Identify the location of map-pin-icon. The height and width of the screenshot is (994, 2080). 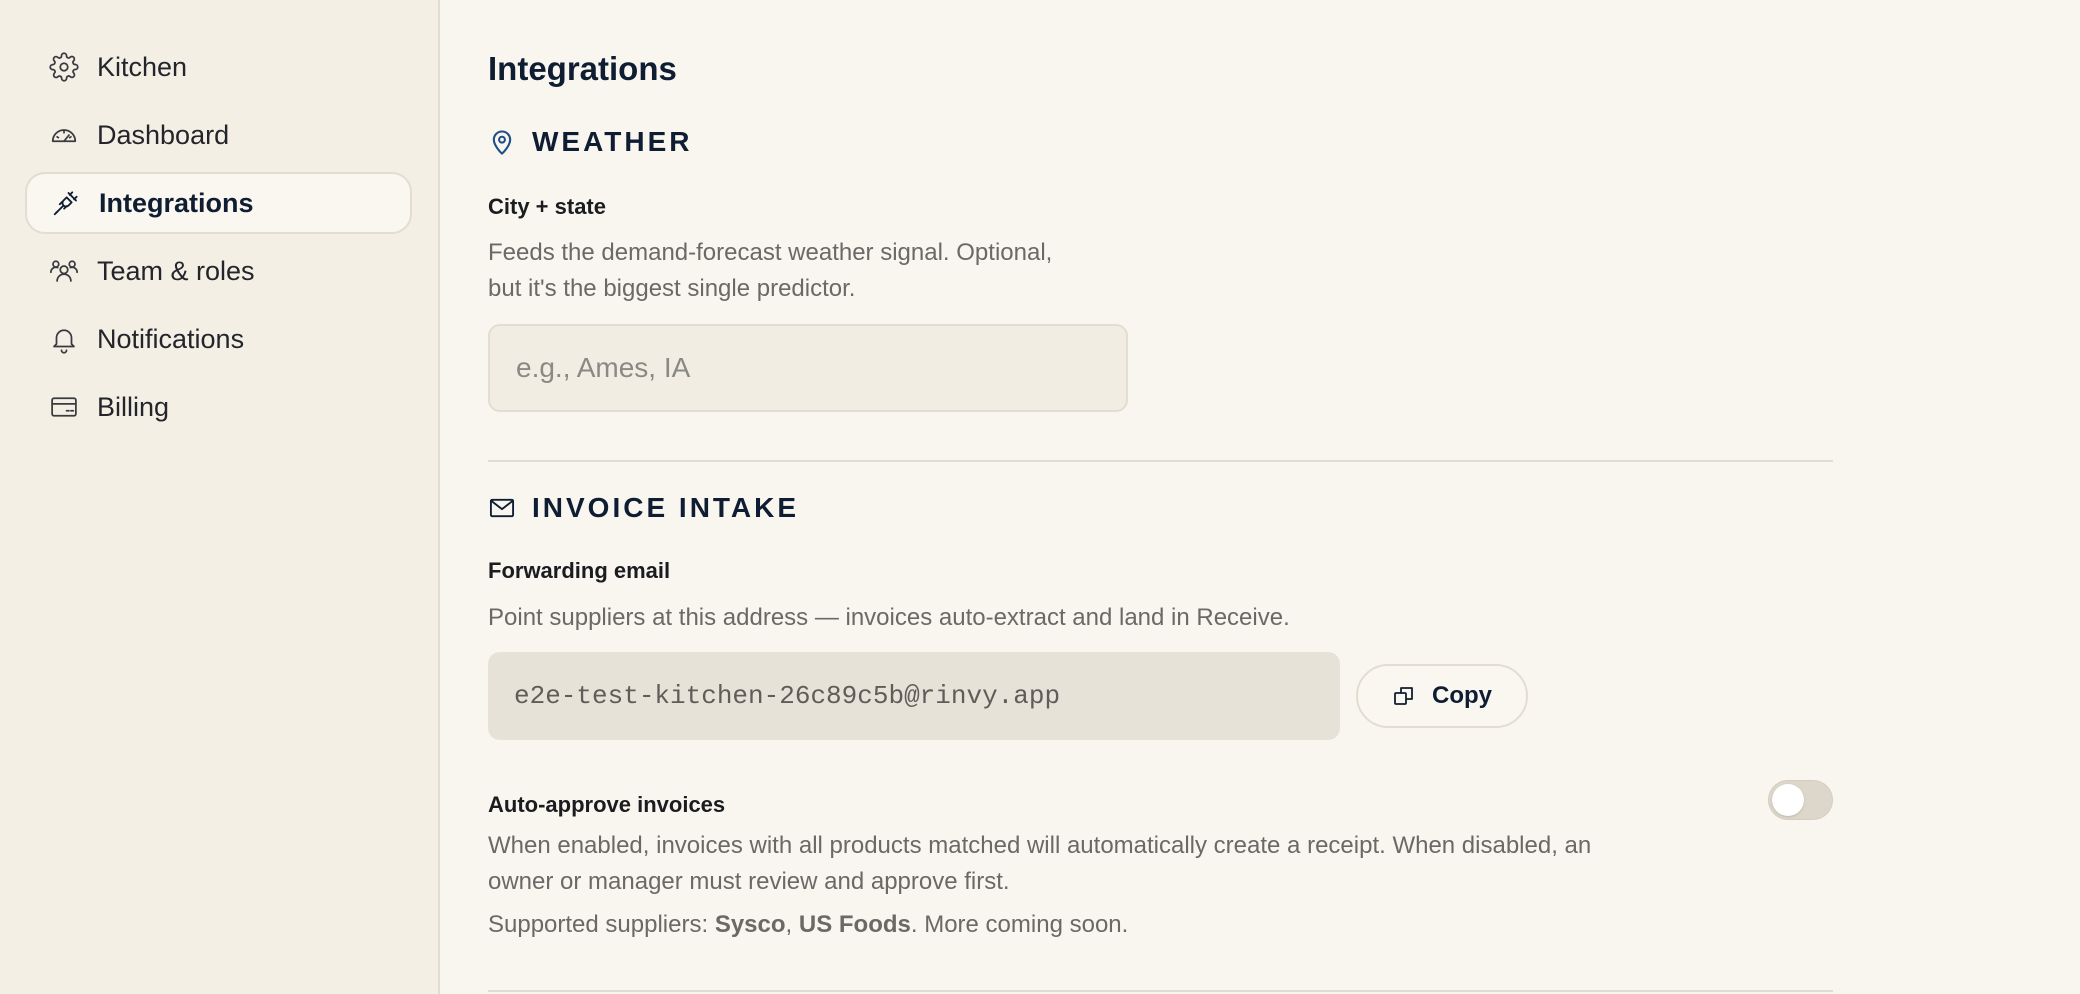
(502, 142).